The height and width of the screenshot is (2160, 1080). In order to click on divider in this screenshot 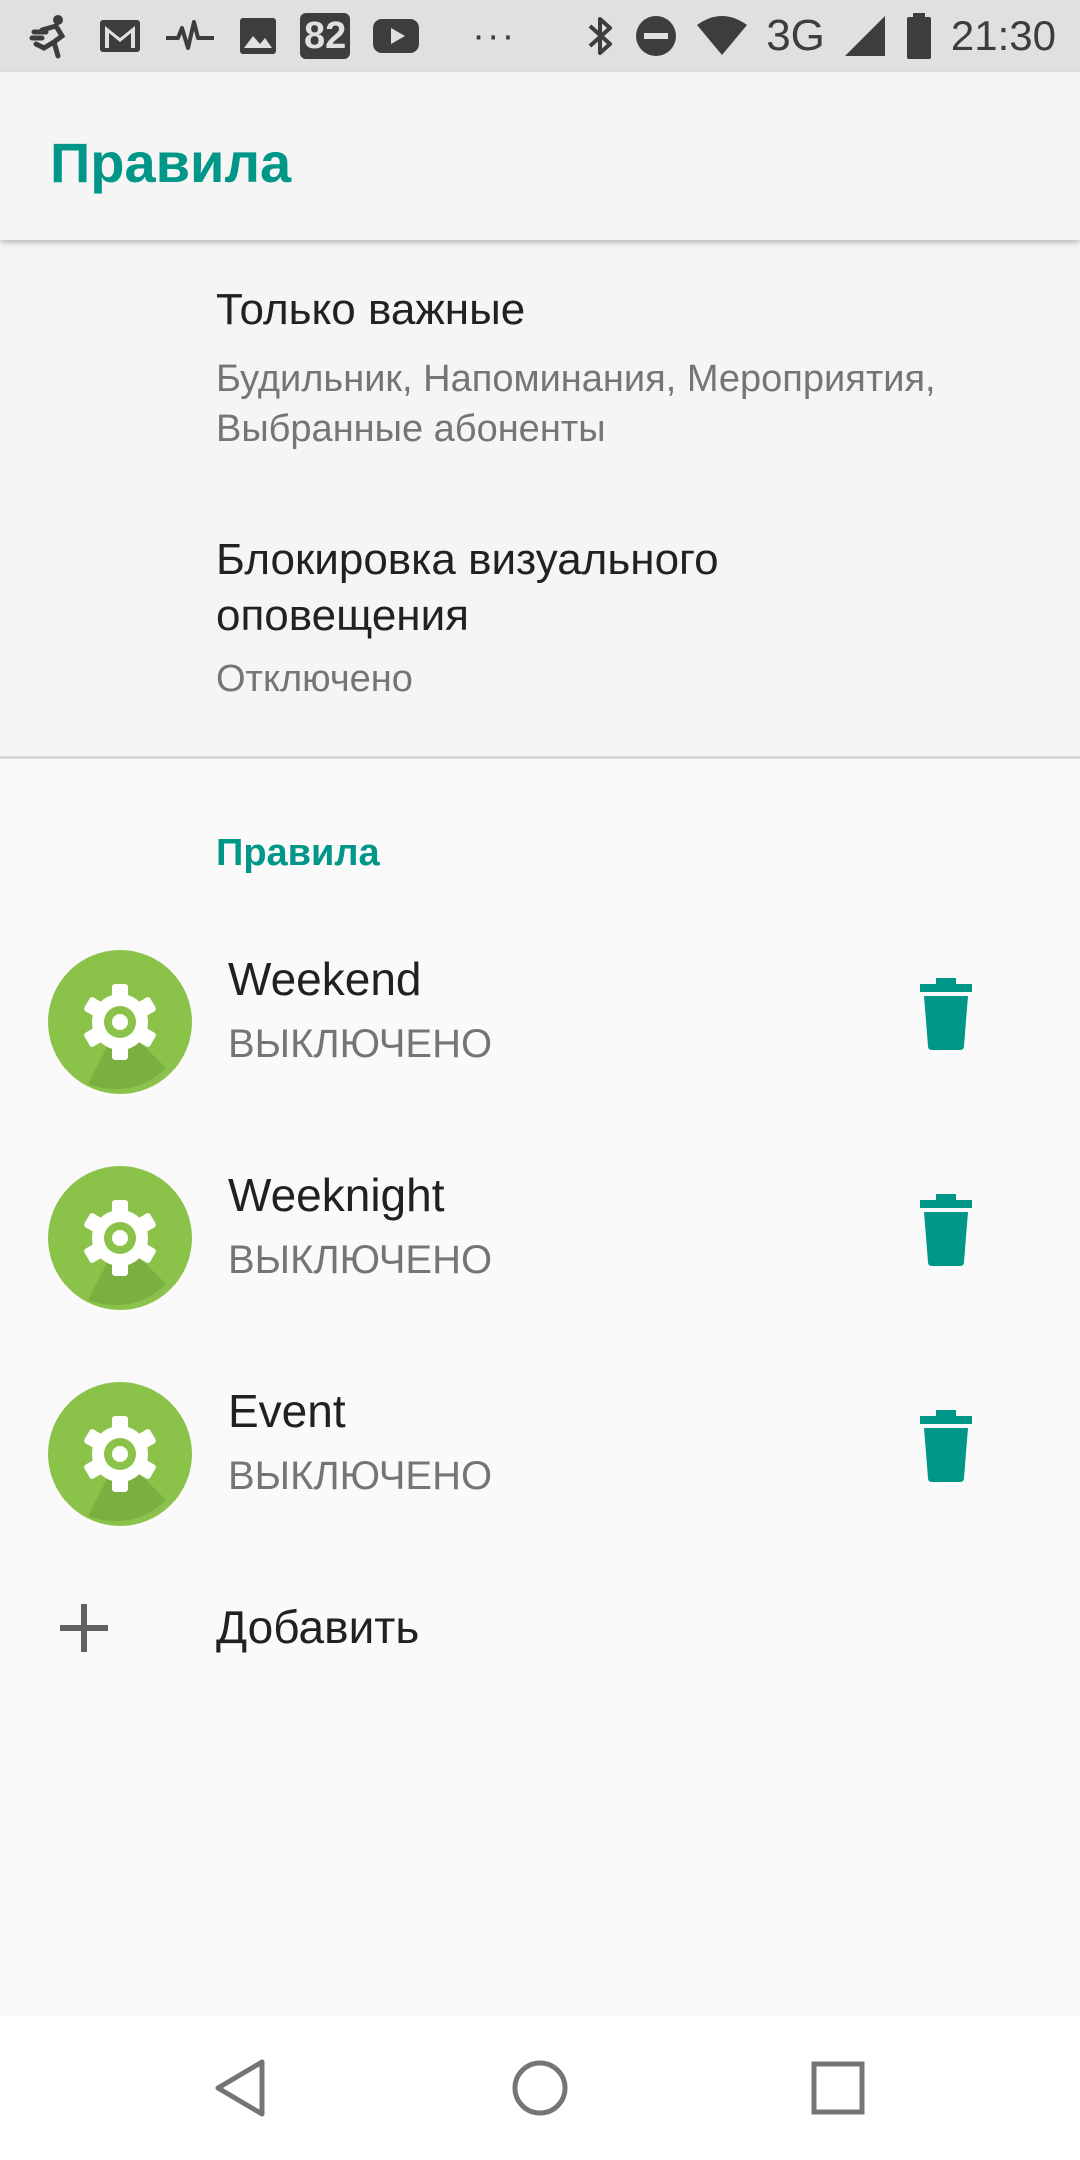, I will do `click(540, 757)`.